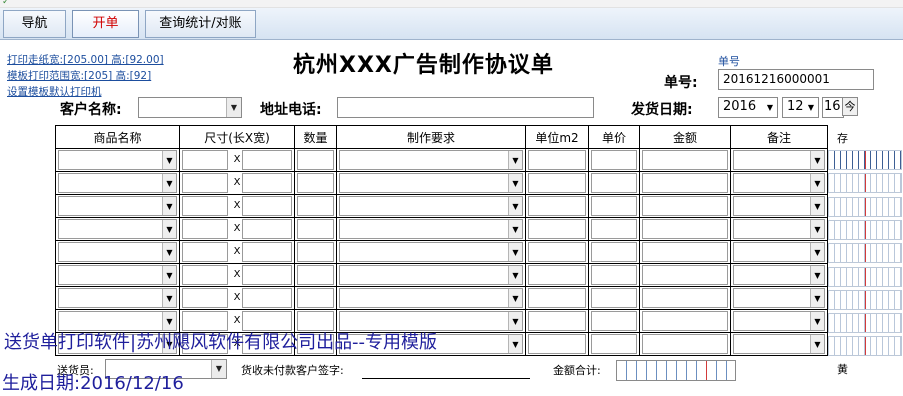 Image resolution: width=903 pixels, height=396 pixels. I want to click on tab-create-order: 开单, so click(105, 24).